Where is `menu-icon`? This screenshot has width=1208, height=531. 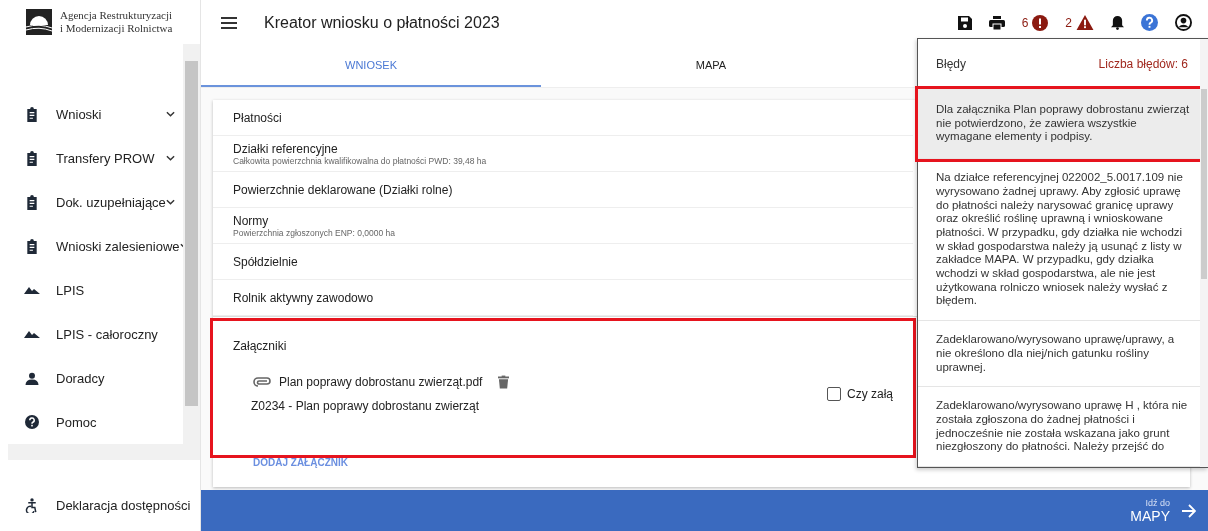 menu-icon is located at coordinates (229, 22).